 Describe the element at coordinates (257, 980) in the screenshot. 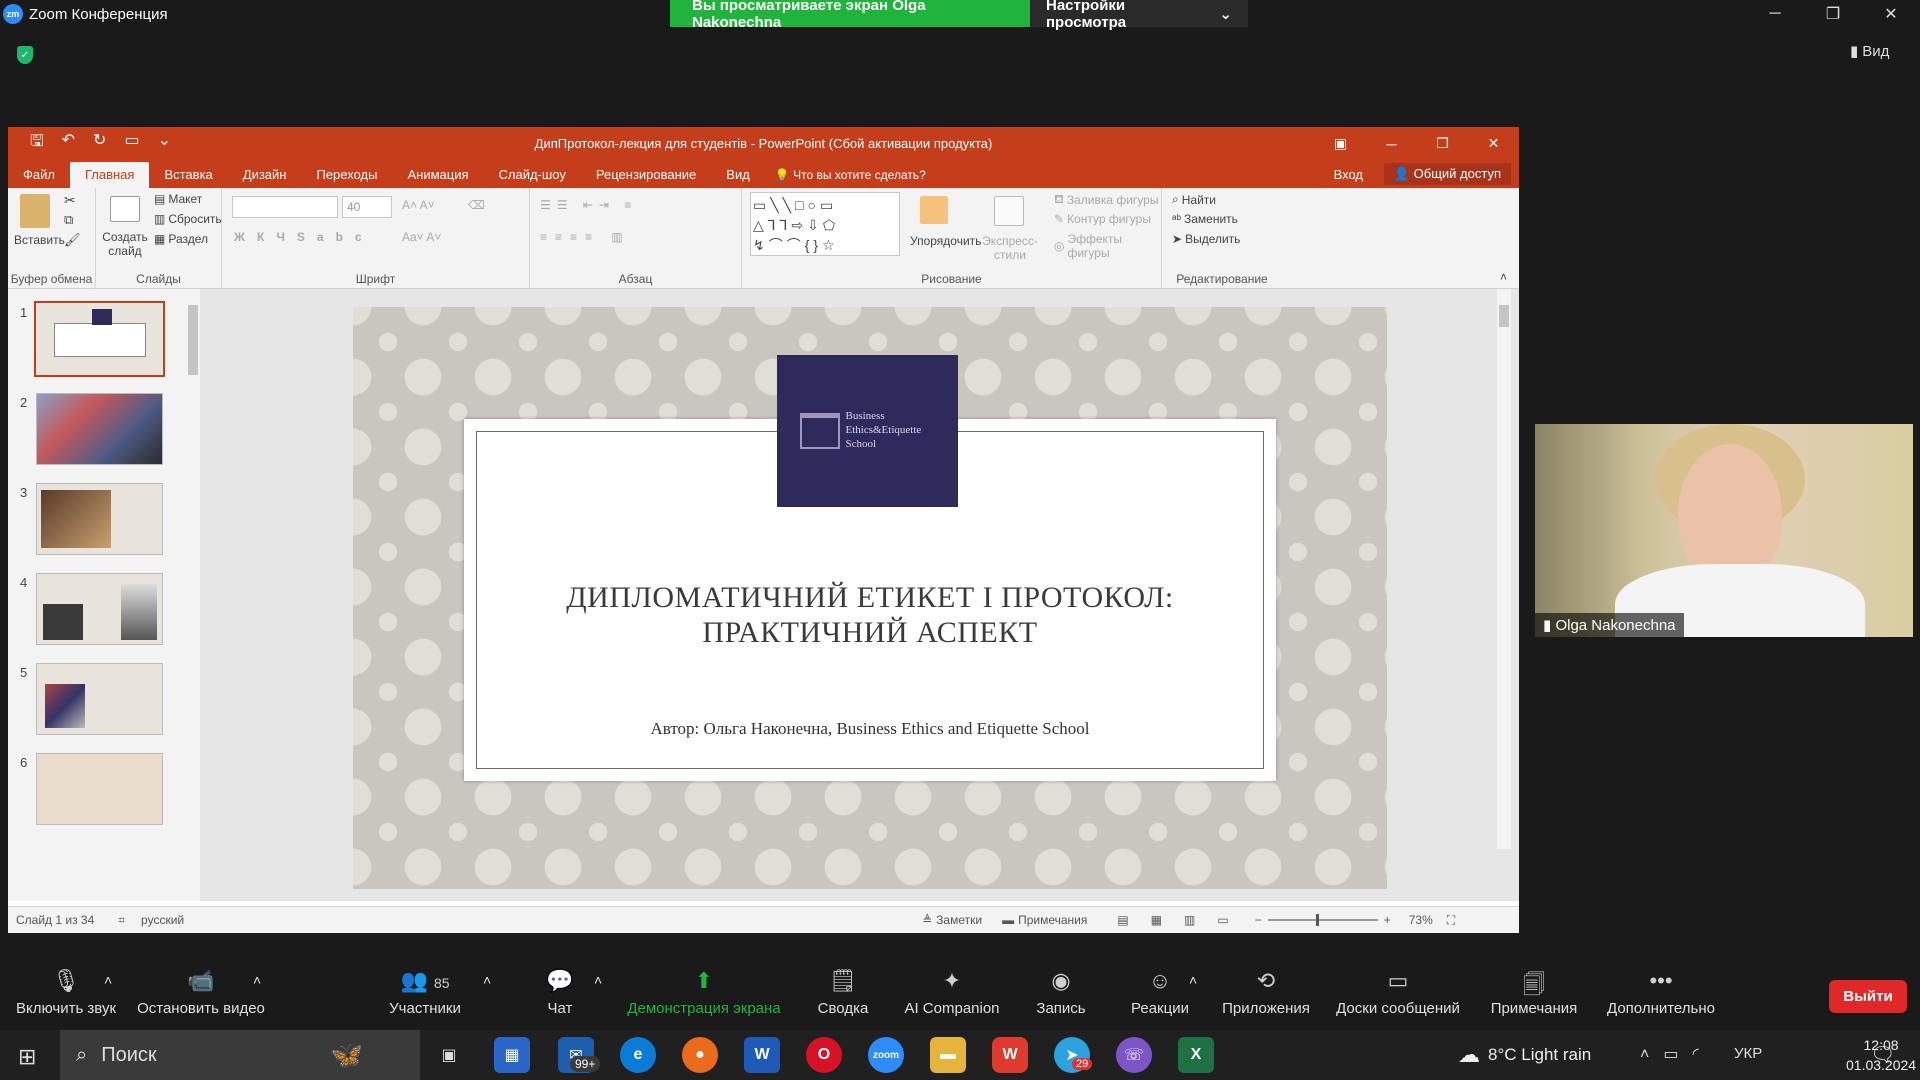

I see `video-options-chevron-icon: ˄` at that location.